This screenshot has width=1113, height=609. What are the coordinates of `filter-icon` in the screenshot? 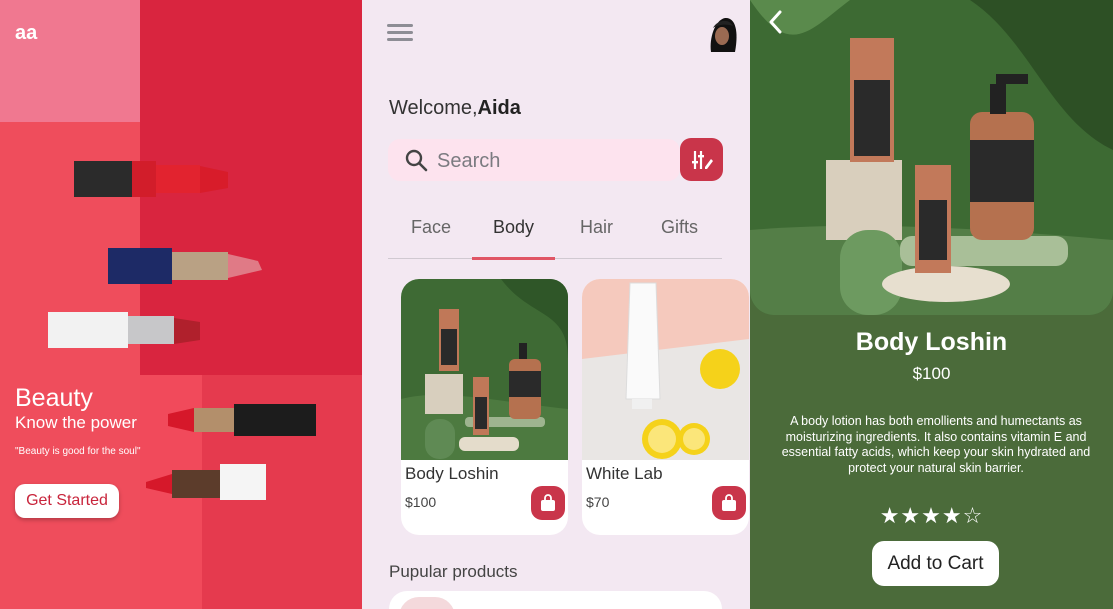 It's located at (702, 160).